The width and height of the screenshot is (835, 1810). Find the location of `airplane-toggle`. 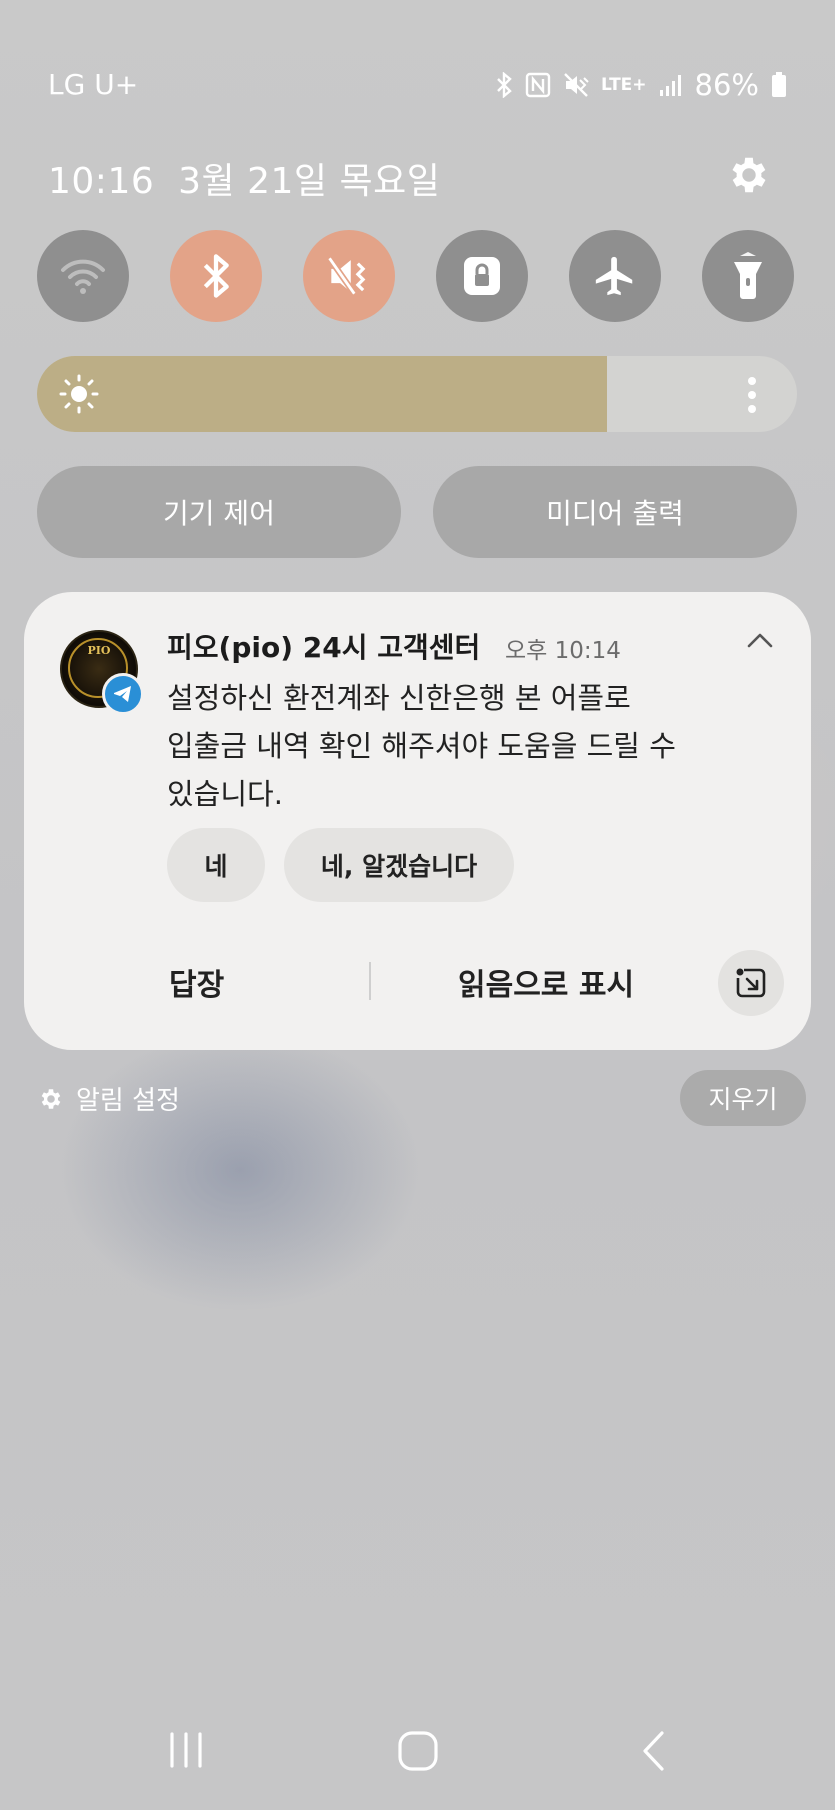

airplane-toggle is located at coordinates (615, 276).